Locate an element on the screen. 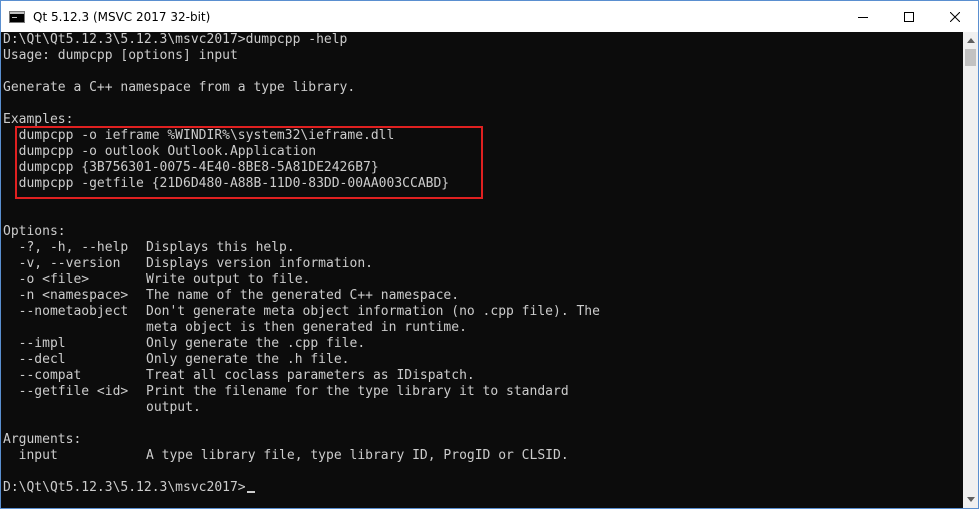 The height and width of the screenshot is (509, 979). scroll-down-button is located at coordinates (970, 499).